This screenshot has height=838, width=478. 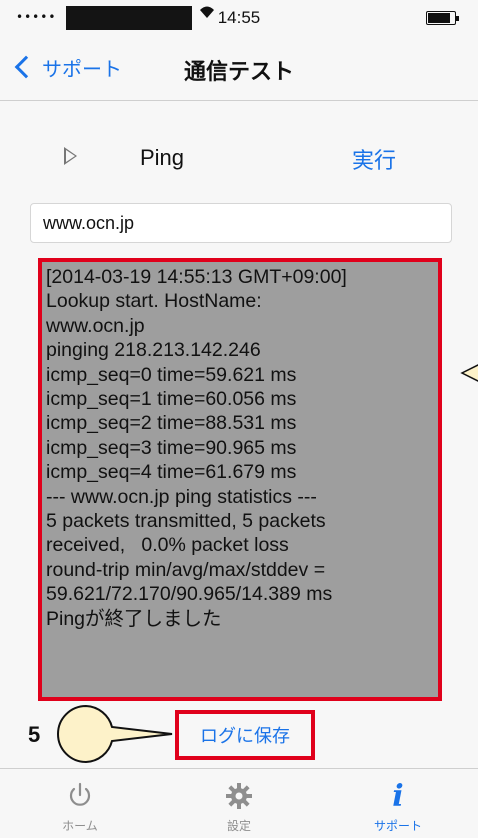 I want to click on status-bar: ••••• 14:55, so click(x=239, y=17).